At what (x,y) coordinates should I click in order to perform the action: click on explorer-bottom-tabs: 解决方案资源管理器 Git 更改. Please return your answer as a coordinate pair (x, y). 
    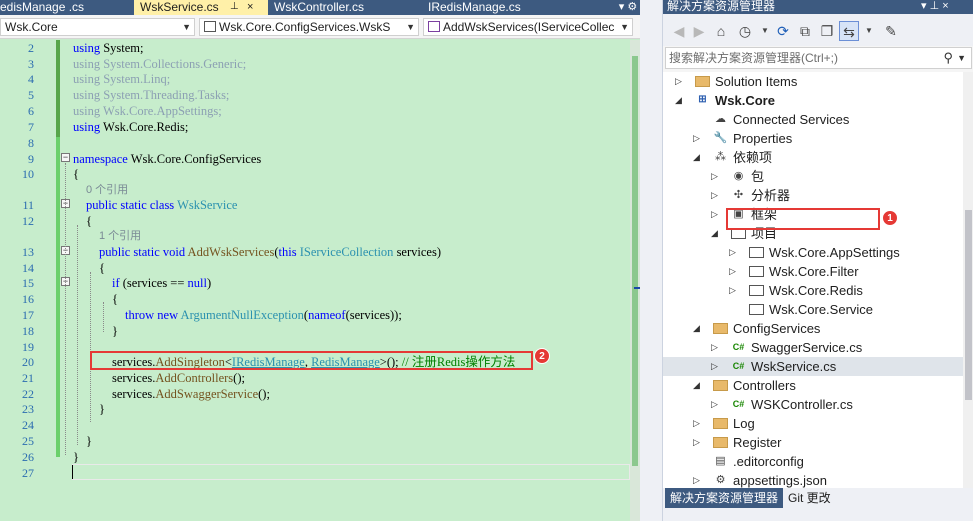
    Looking at the image, I should click on (818, 504).